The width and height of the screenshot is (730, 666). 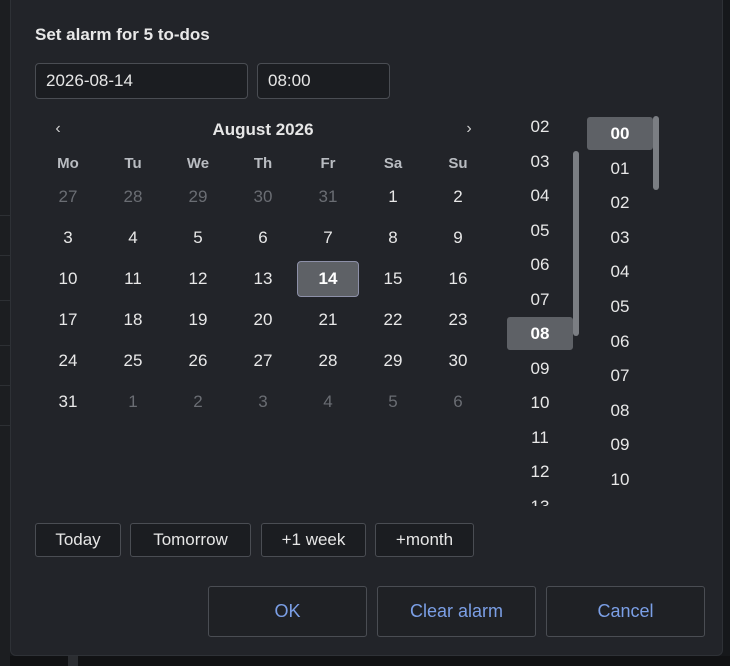 I want to click on month-title: August 2026, so click(x=263, y=129).